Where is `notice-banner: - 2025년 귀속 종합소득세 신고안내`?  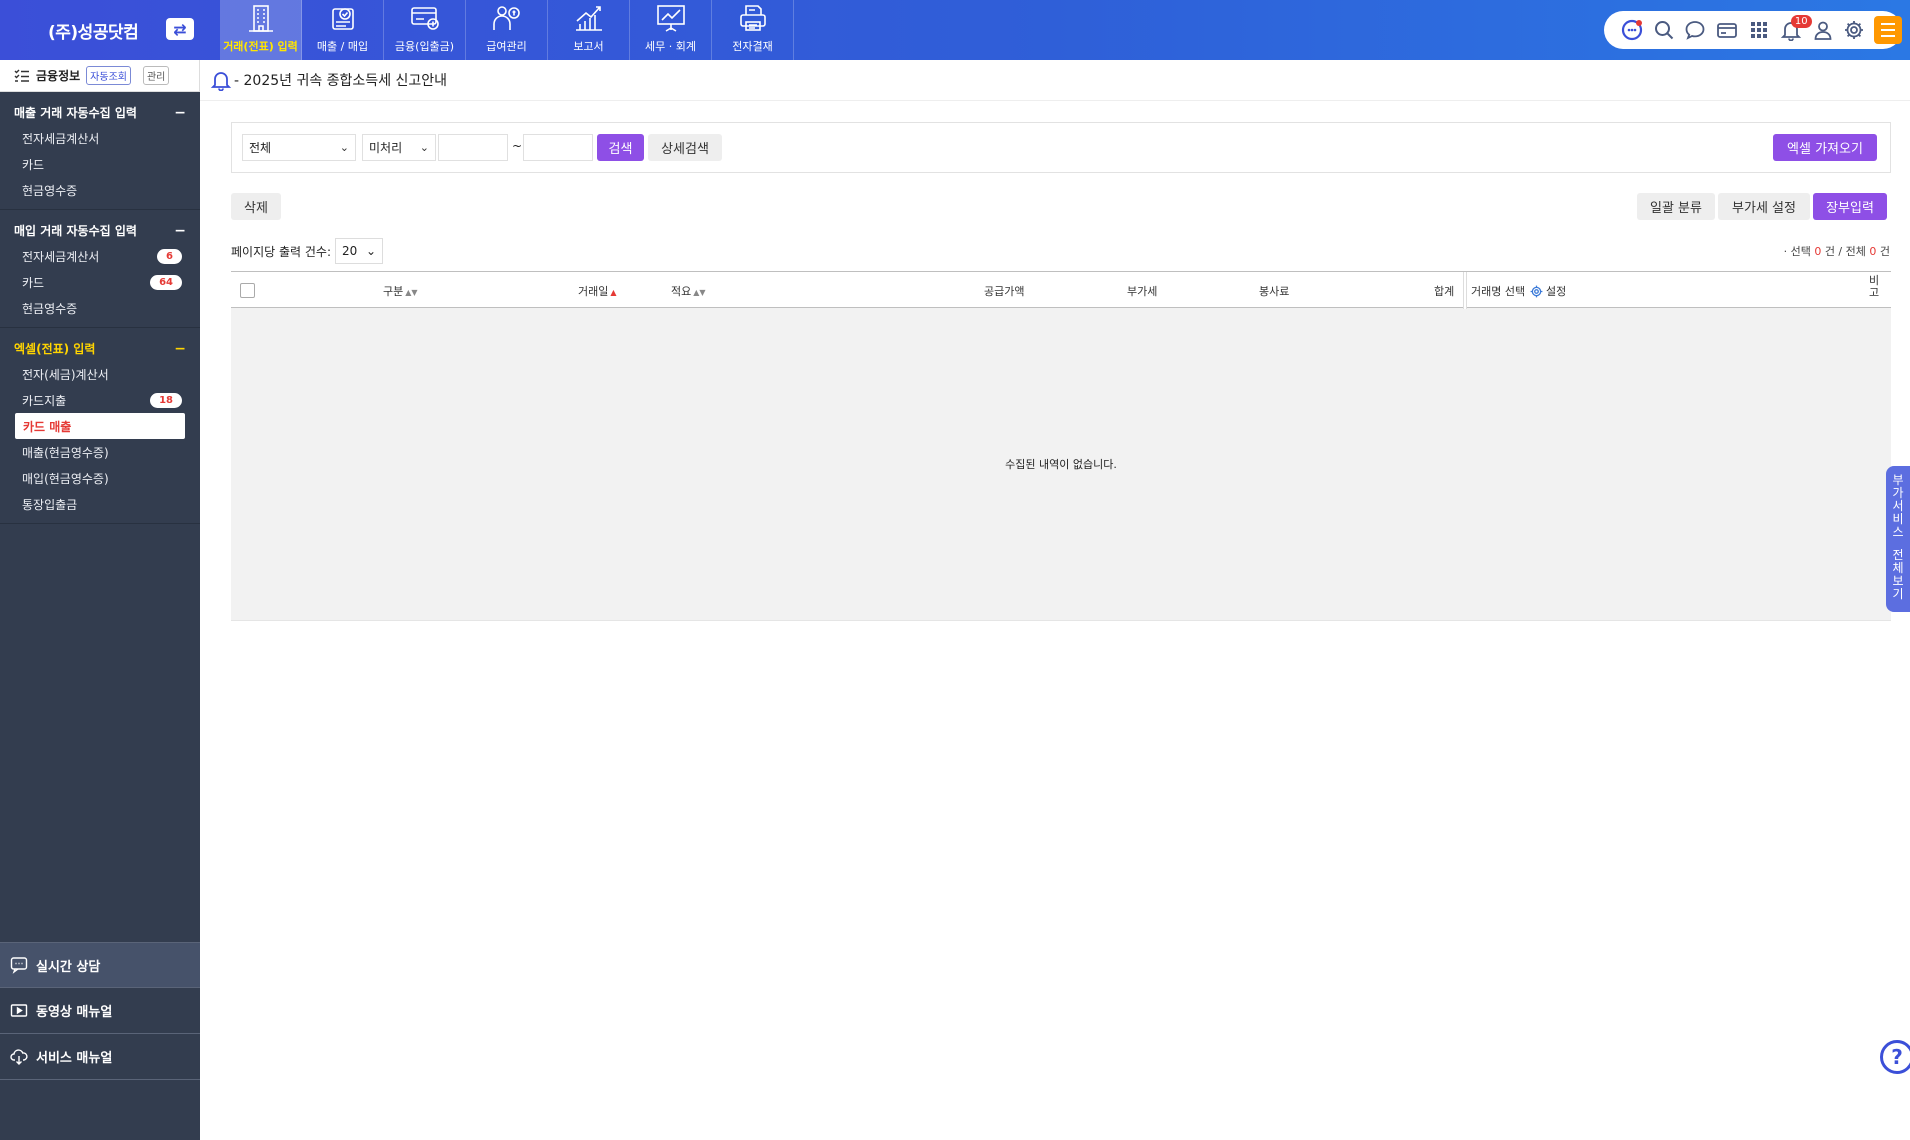
notice-banner: - 2025년 귀속 종합소득세 신고안내 is located at coordinates (328, 80).